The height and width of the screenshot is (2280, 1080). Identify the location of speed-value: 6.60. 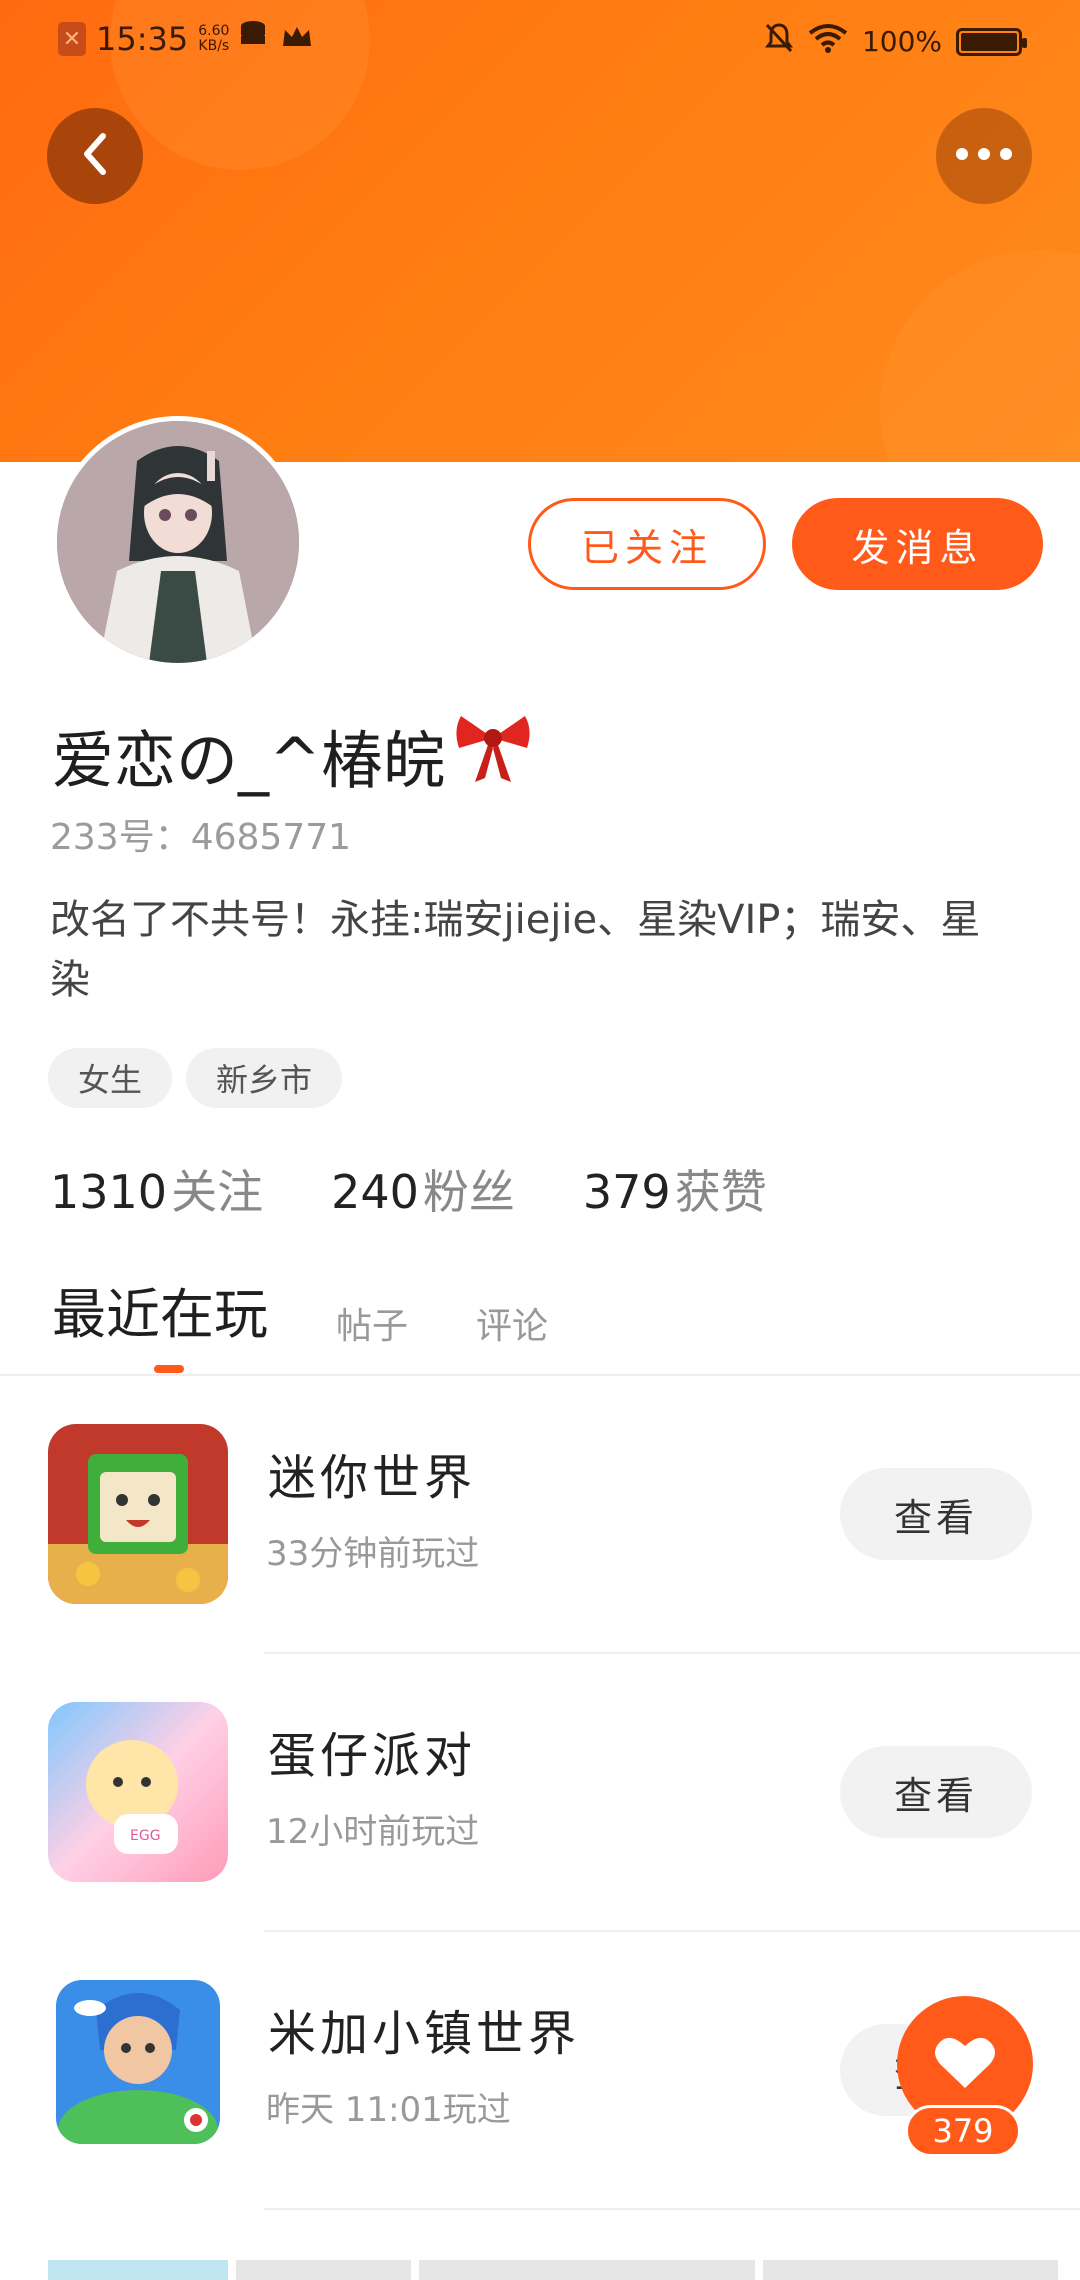
(214, 31).